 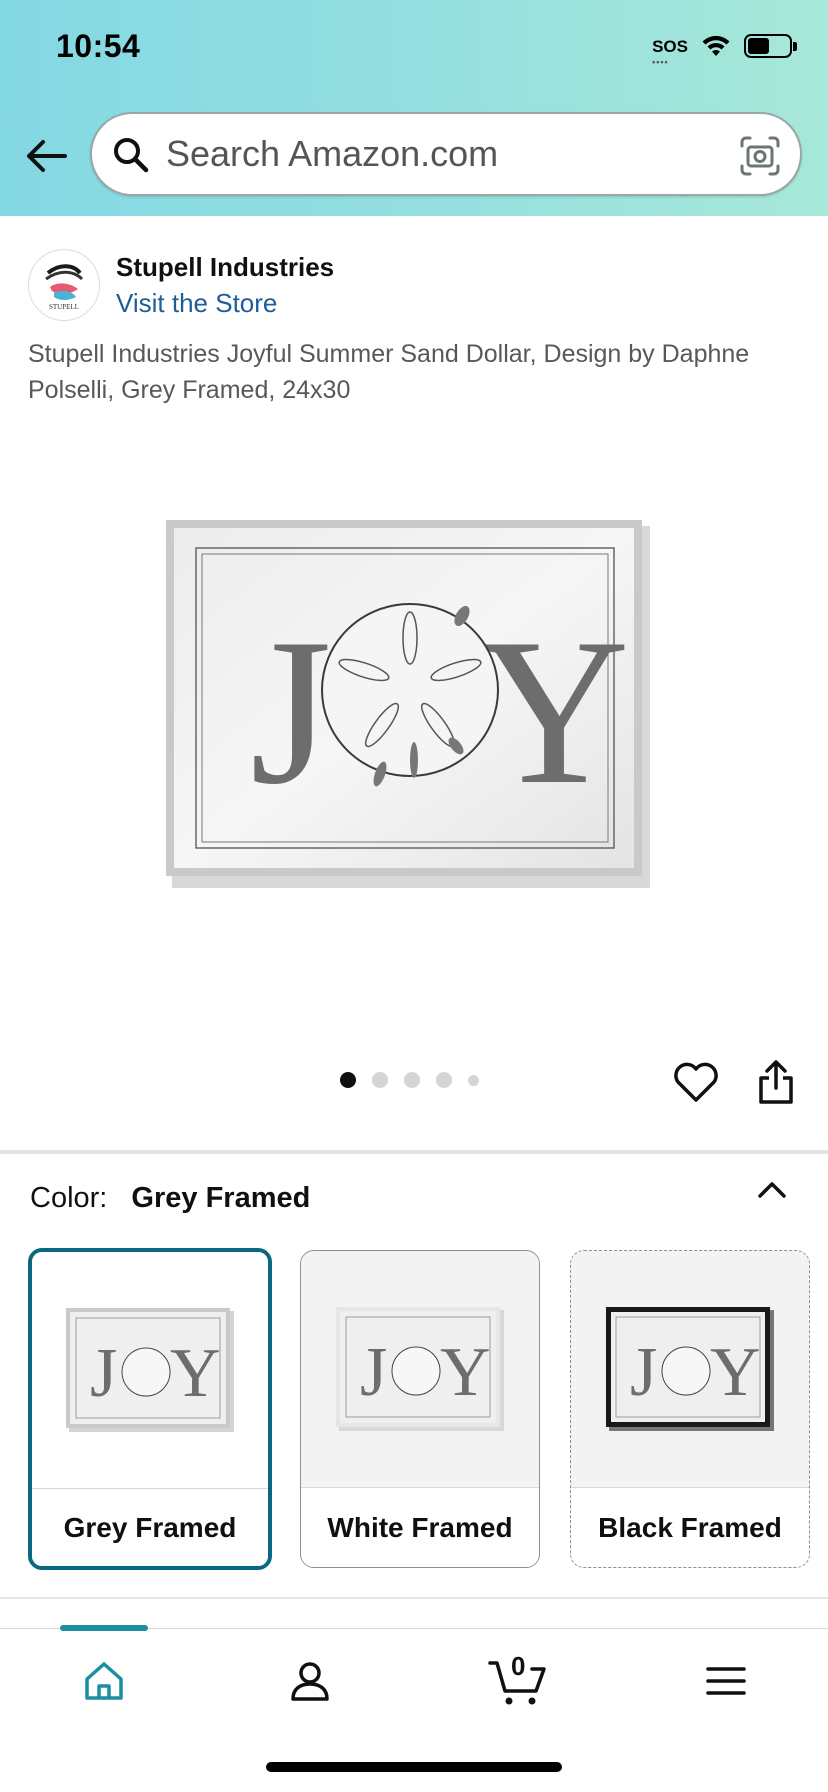 What do you see at coordinates (770, 46) in the screenshot?
I see `battery-icon` at bounding box center [770, 46].